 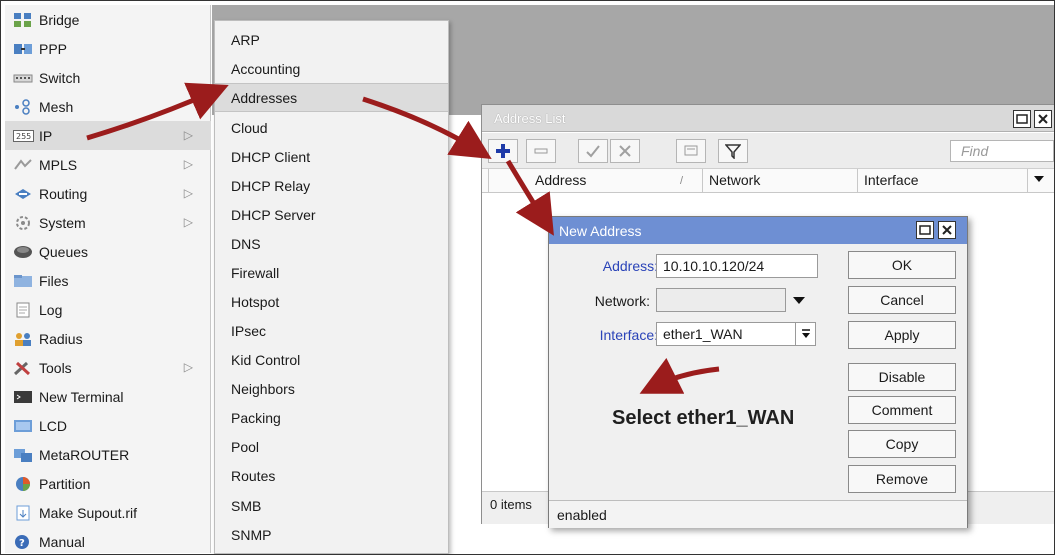 I want to click on interface-select: ether1_WAN, so click(x=736, y=334).